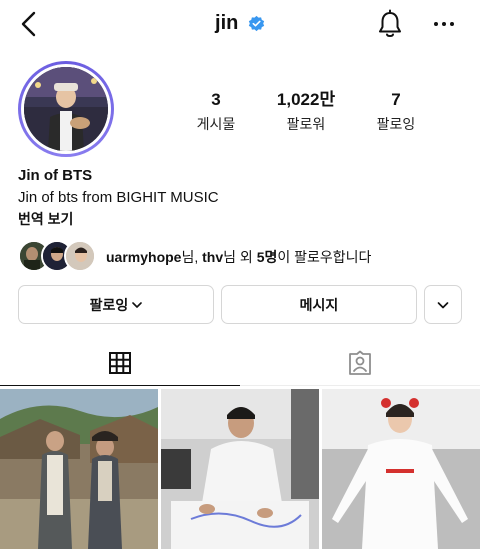 The image size is (480, 549). What do you see at coordinates (396, 99) in the screenshot?
I see `following-count: 7` at bounding box center [396, 99].